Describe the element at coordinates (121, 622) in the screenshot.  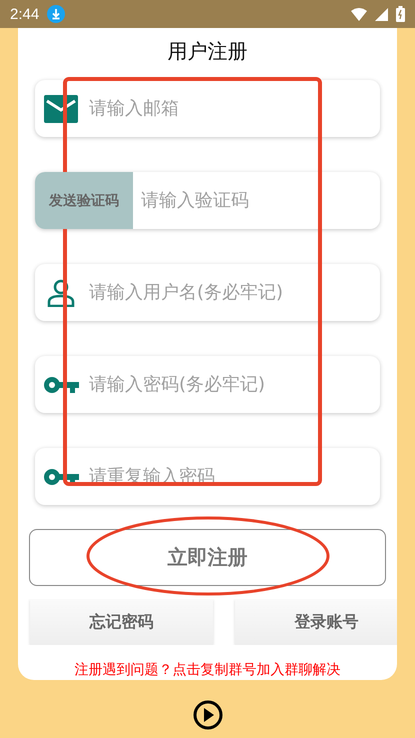
I see `link-button: 忘记密码` at that location.